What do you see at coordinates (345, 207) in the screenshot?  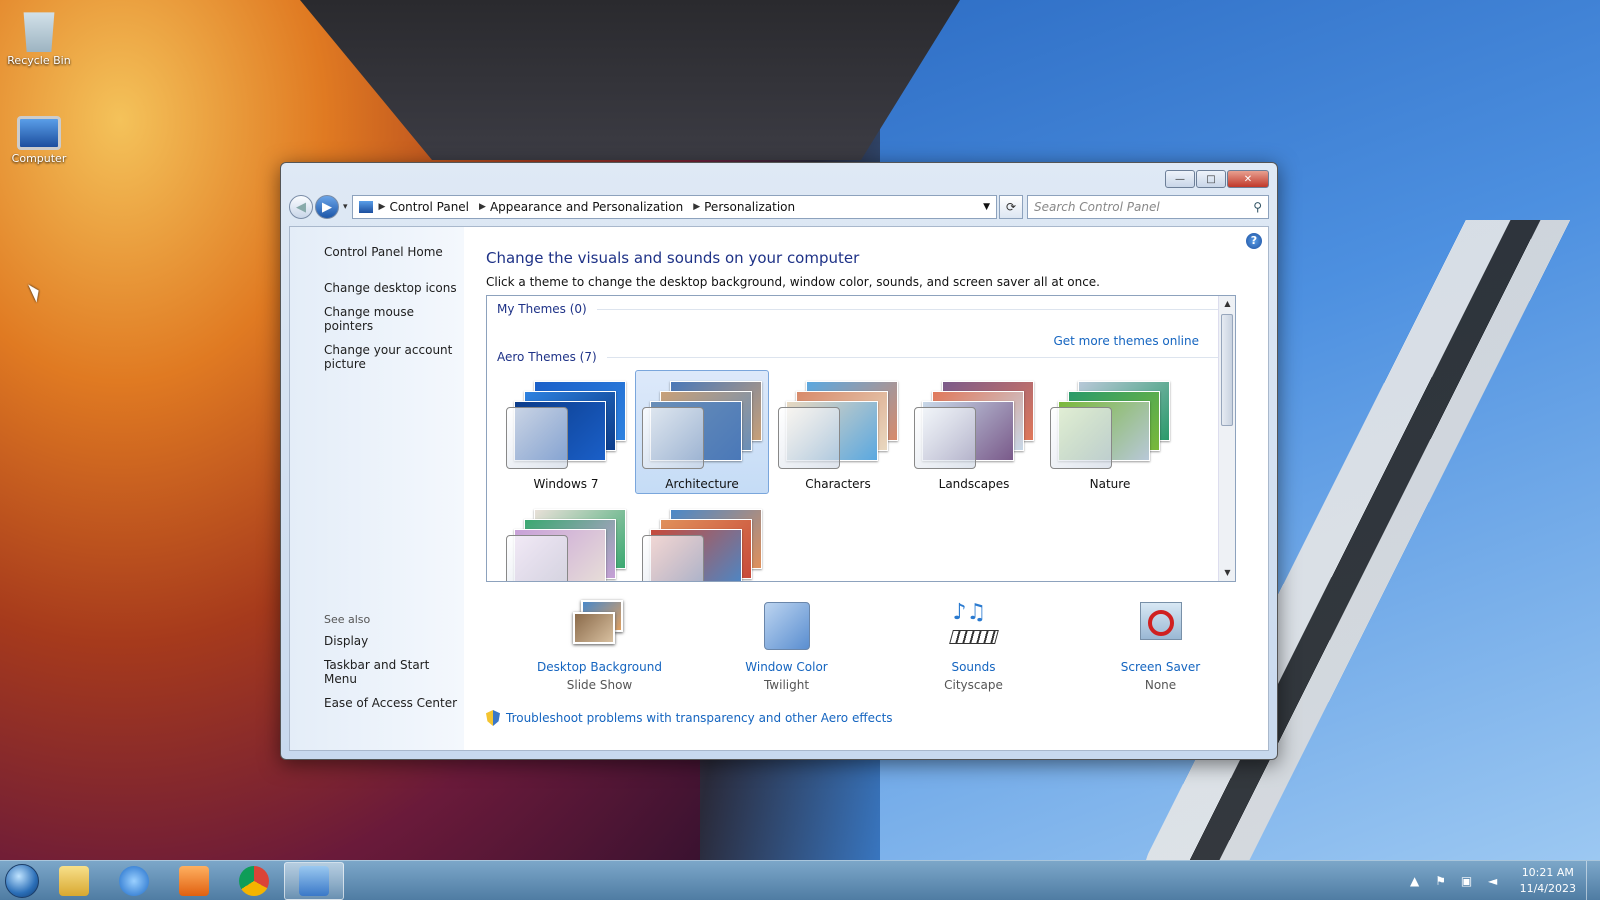 I see `recent-pages-dropdown: ▾` at bounding box center [345, 207].